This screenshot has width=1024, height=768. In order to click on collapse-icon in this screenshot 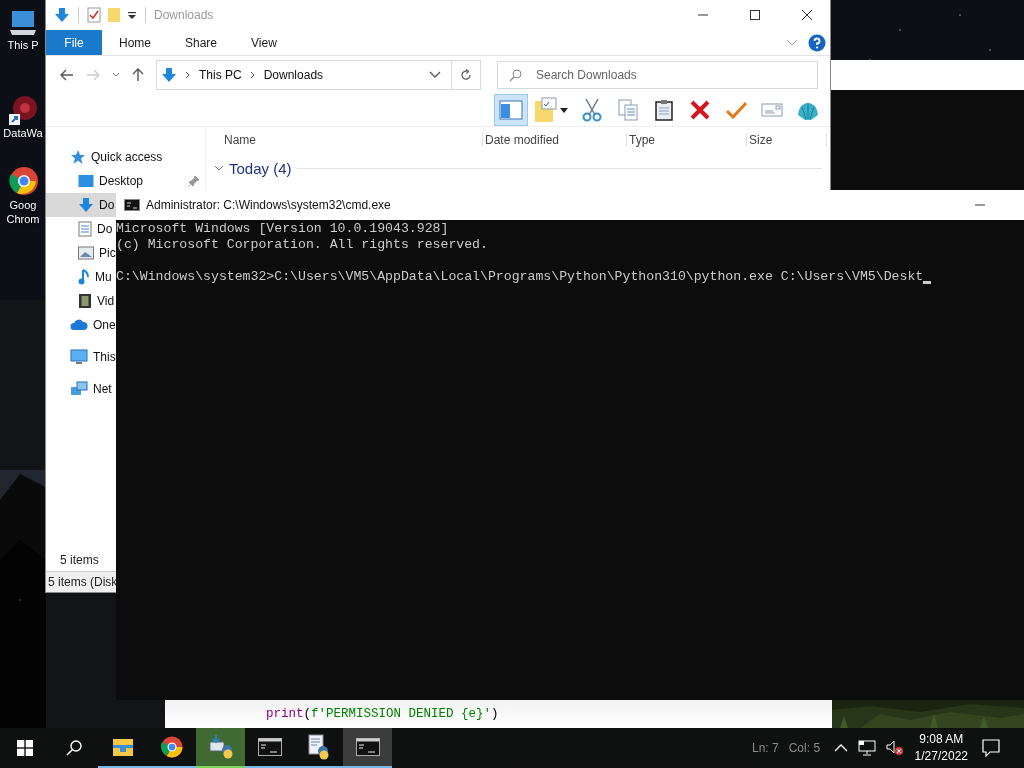, I will do `click(219, 168)`.